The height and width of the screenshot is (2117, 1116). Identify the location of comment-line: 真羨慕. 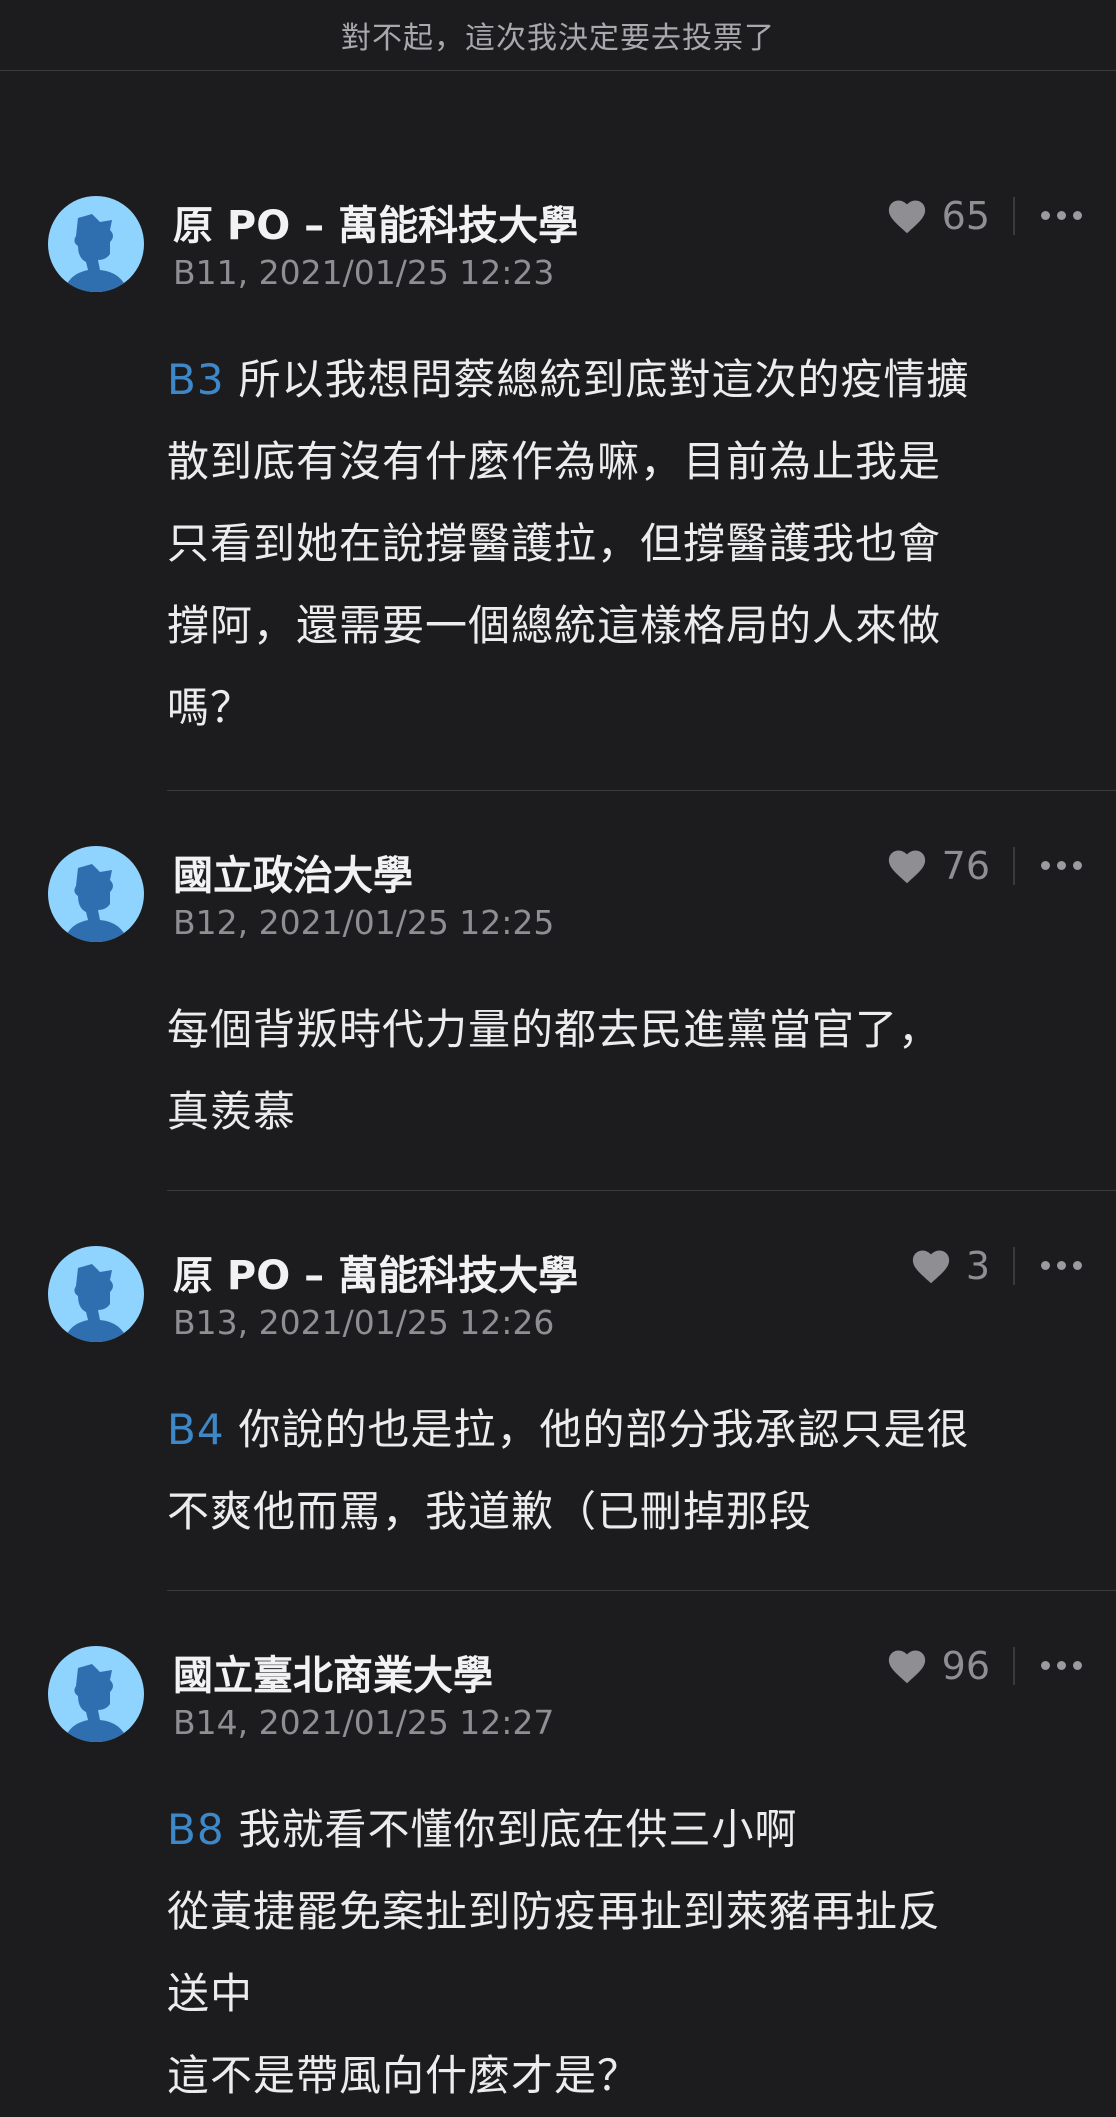
(232, 1111).